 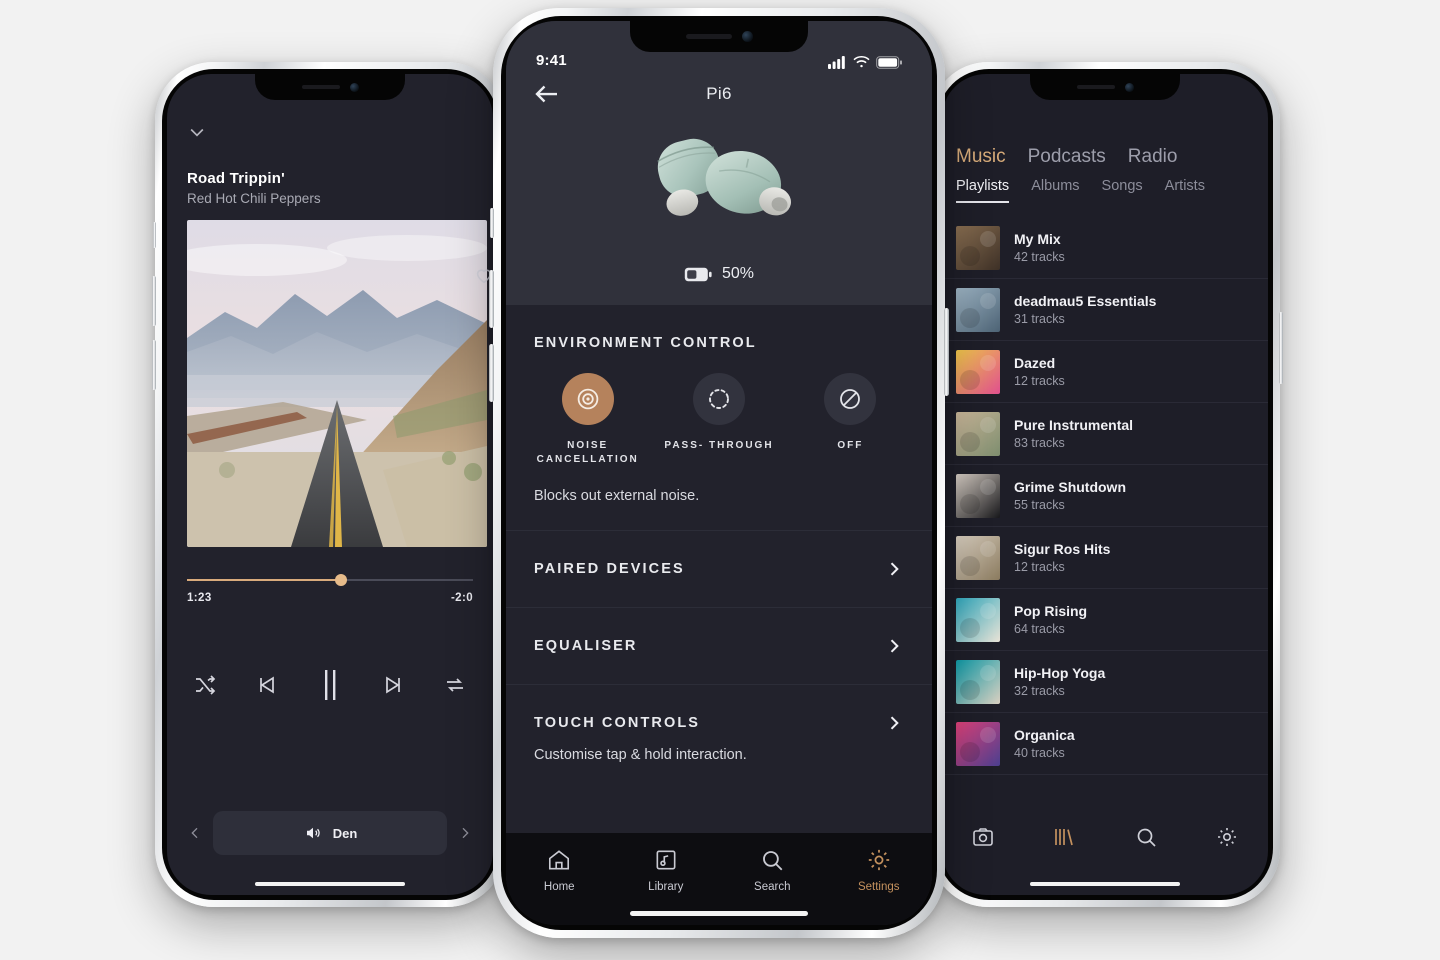 I want to click on tab-label: Home, so click(x=559, y=887).